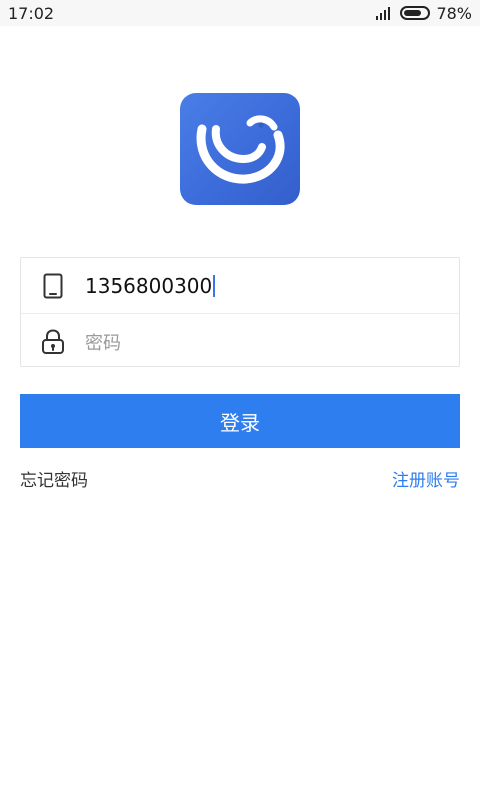 This screenshot has width=480, height=800. What do you see at coordinates (31, 13) in the screenshot?
I see `status-time: 17:02` at bounding box center [31, 13].